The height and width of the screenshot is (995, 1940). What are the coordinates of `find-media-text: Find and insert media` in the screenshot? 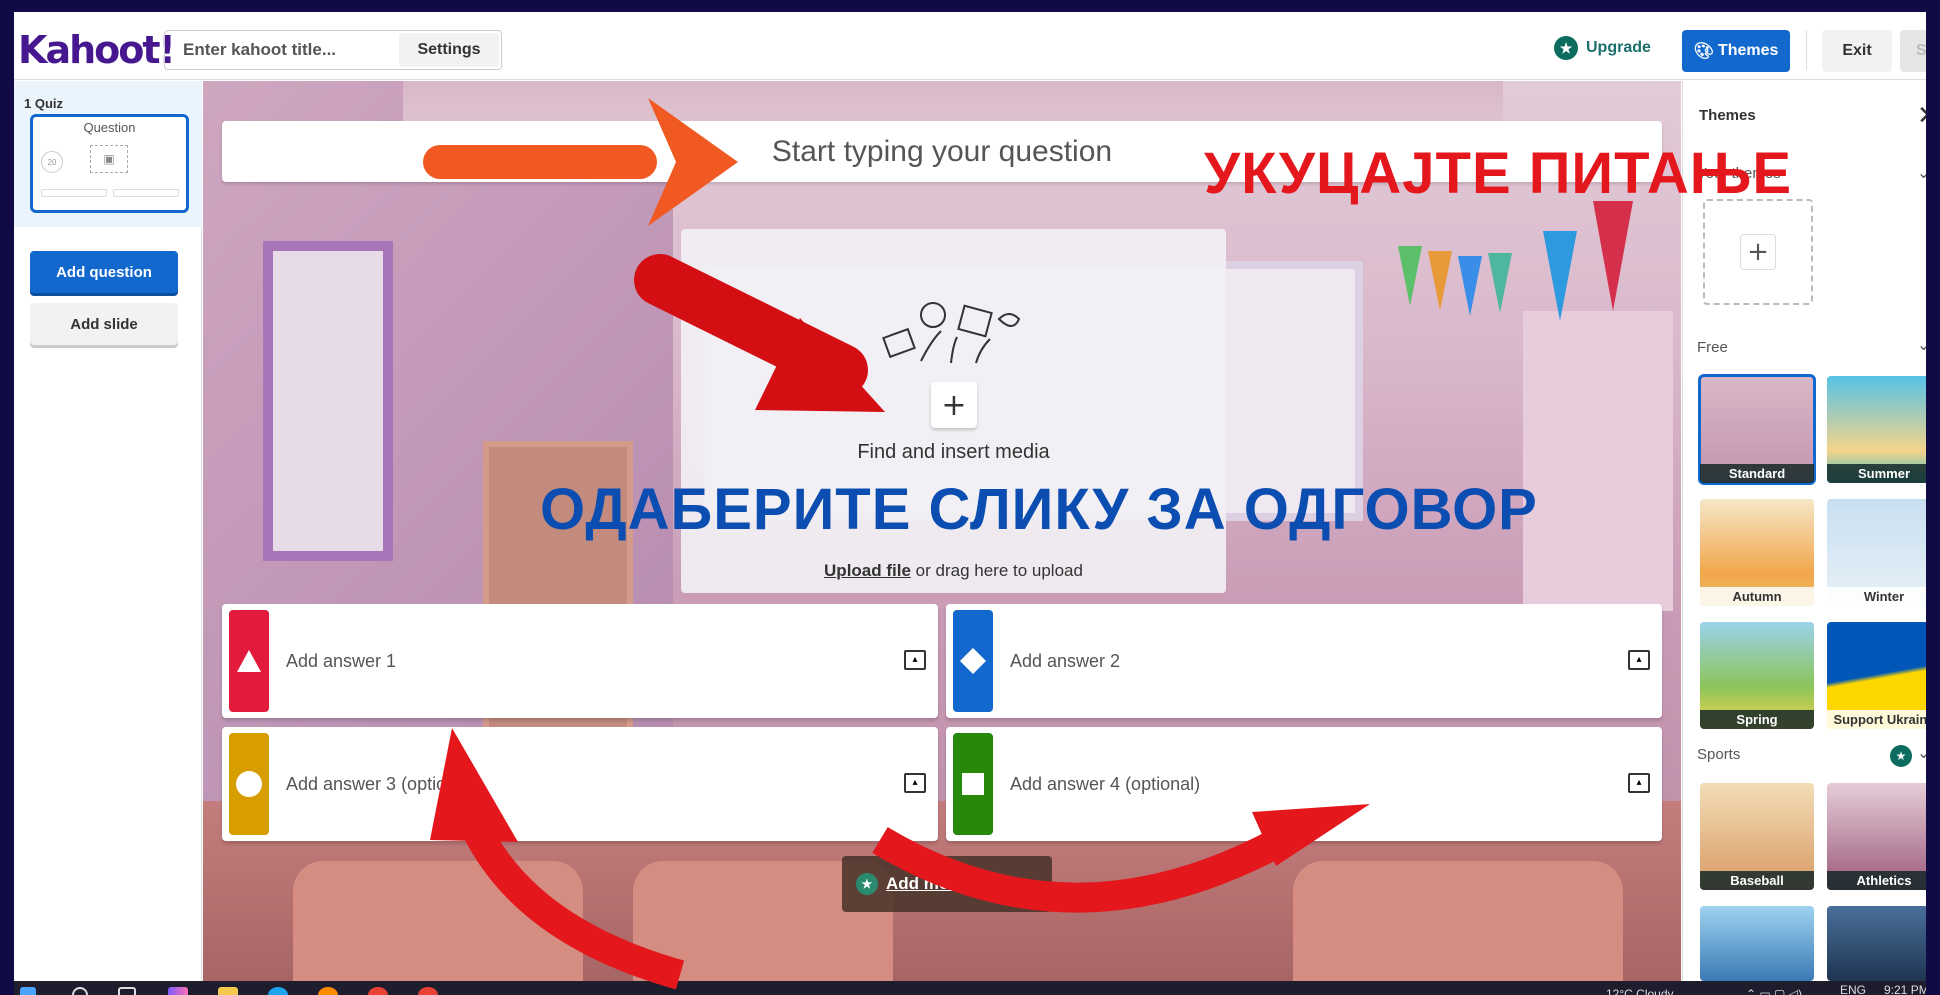 It's located at (953, 452).